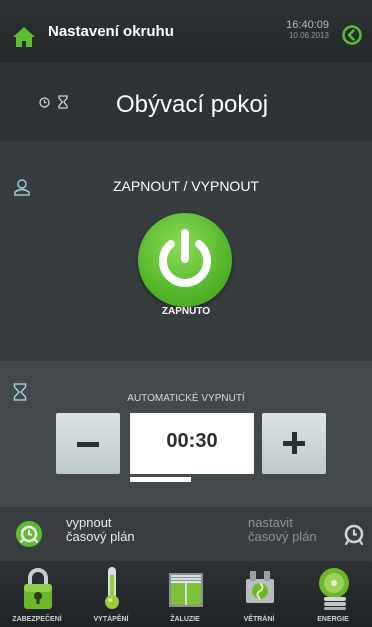 The image size is (372, 627). I want to click on page-title: Nastavení okruhu, so click(111, 31).